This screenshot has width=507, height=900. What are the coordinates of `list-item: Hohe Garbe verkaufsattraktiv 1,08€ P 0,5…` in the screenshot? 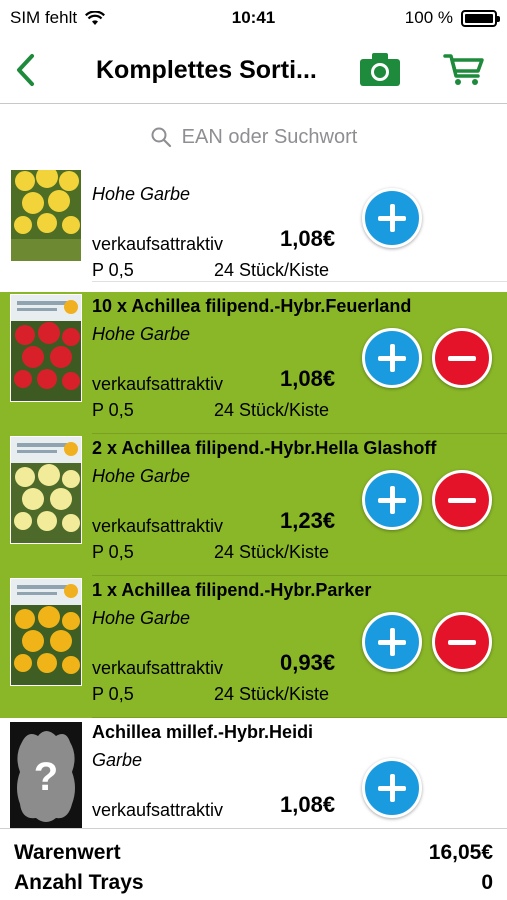 It's located at (253, 226).